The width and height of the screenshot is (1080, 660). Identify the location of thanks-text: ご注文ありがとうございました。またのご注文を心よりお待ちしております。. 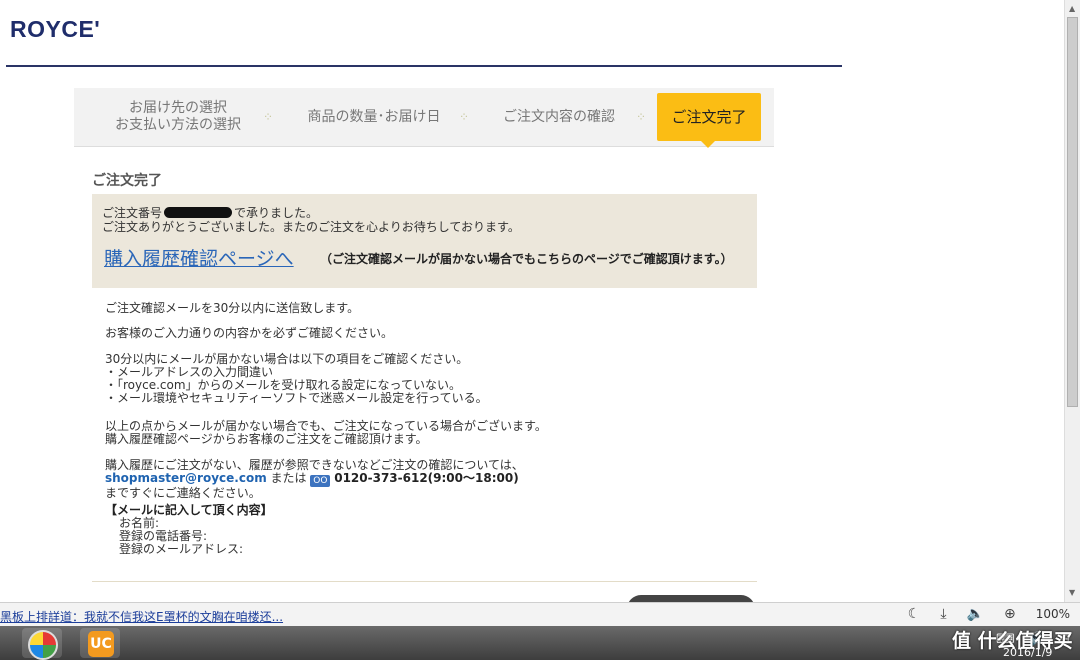
(311, 227).